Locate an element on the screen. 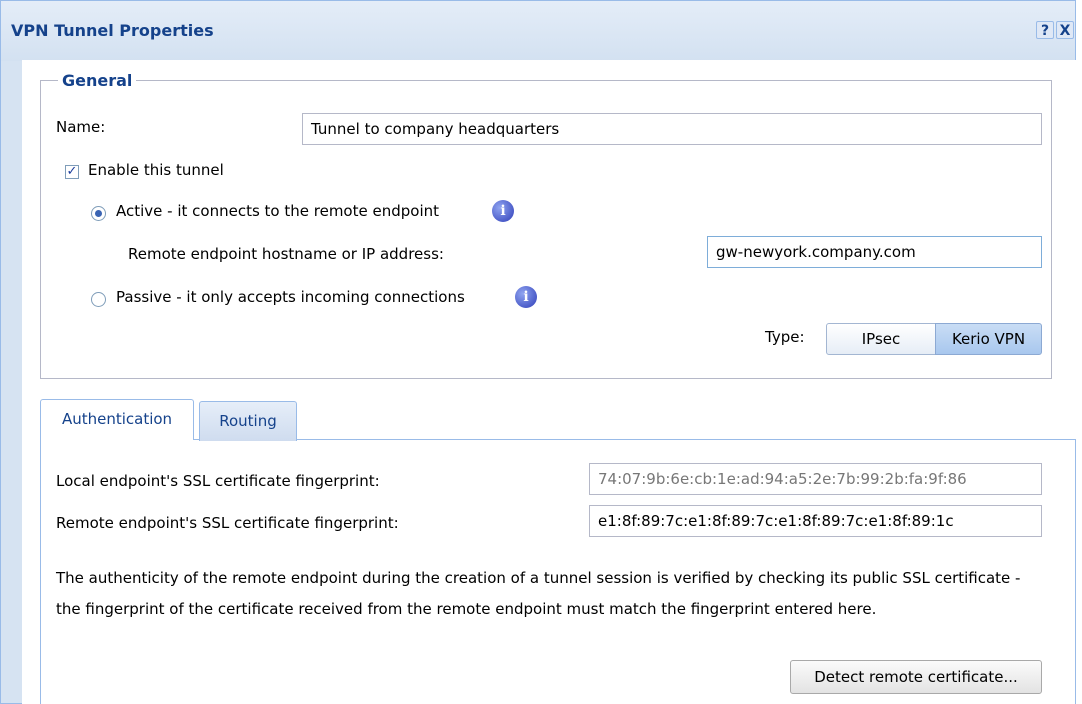 This screenshot has width=1082, height=704. passive-mode-radio is located at coordinates (98, 299).